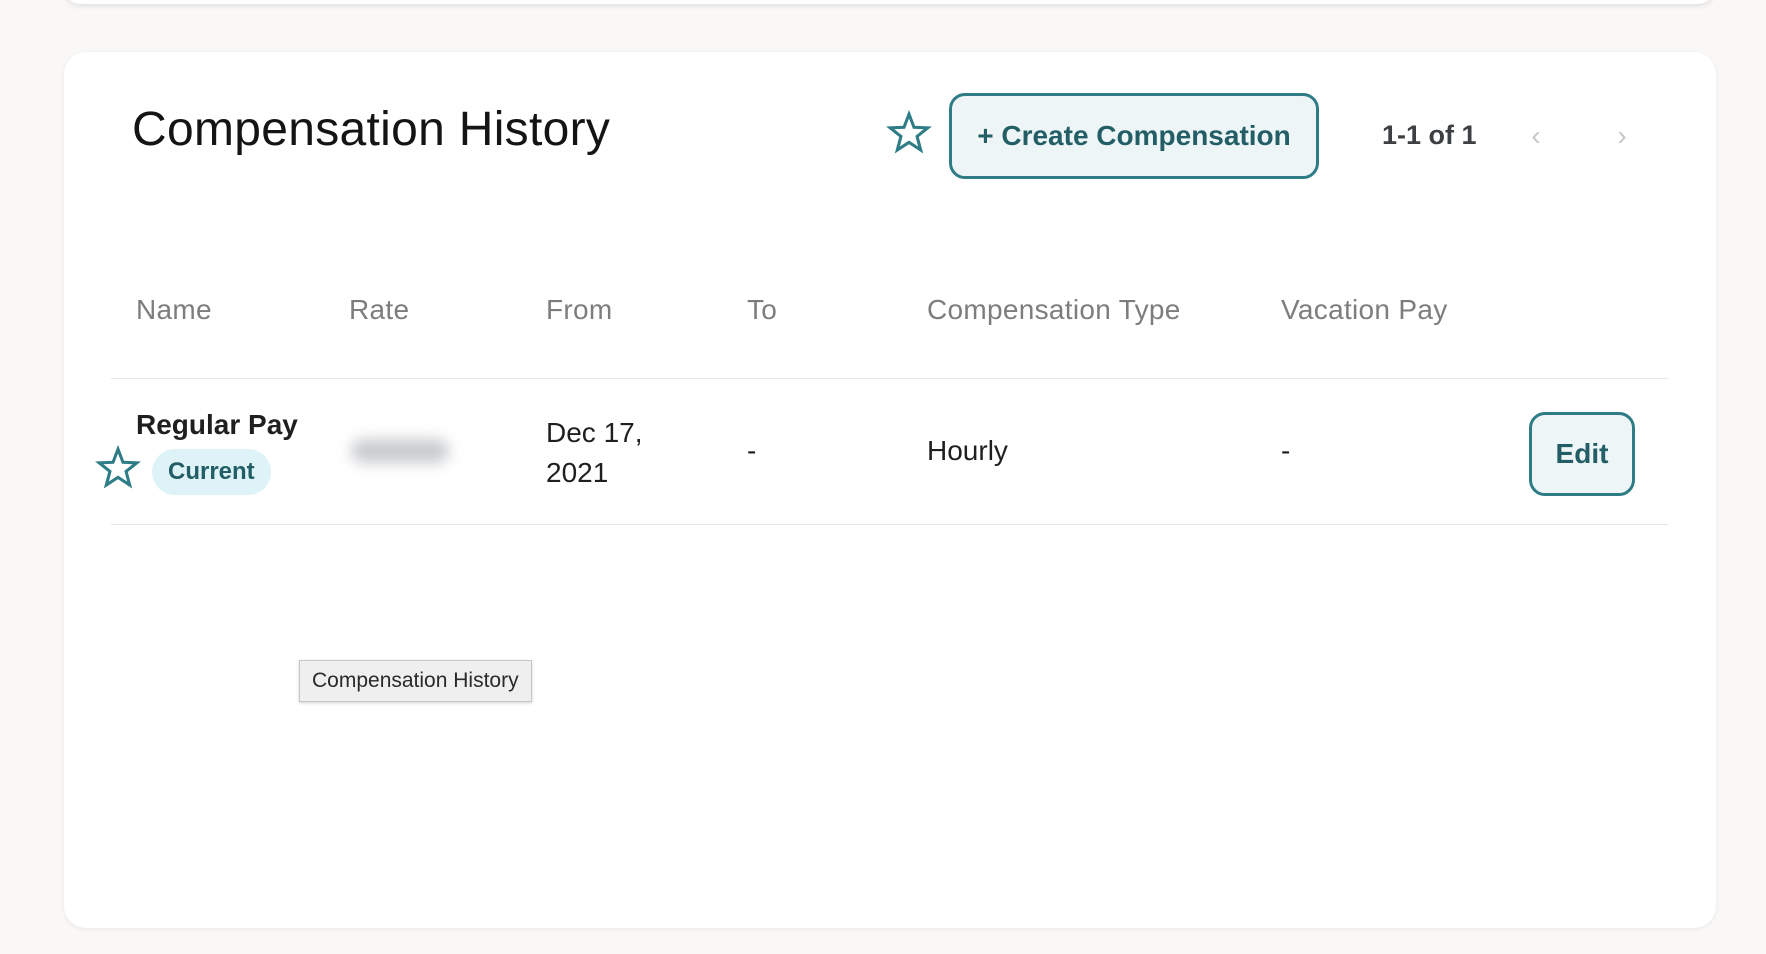 This screenshot has width=1766, height=954. Describe the element at coordinates (1286, 450) in the screenshot. I see `vacation-pay: -` at that location.